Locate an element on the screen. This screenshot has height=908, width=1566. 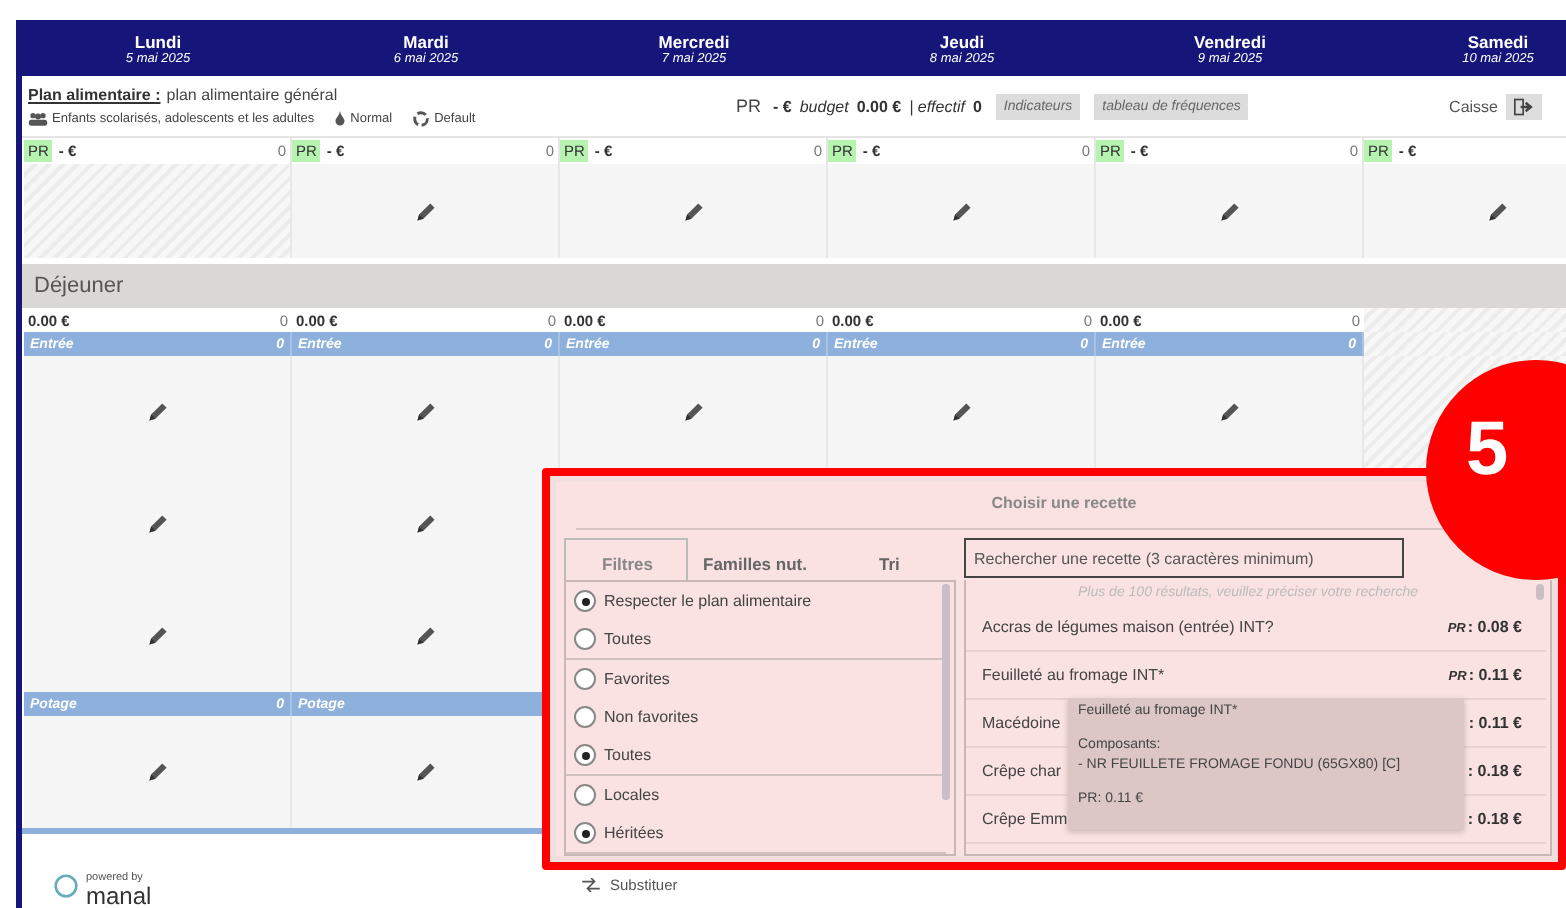
budget-label: budget is located at coordinates (824, 106).